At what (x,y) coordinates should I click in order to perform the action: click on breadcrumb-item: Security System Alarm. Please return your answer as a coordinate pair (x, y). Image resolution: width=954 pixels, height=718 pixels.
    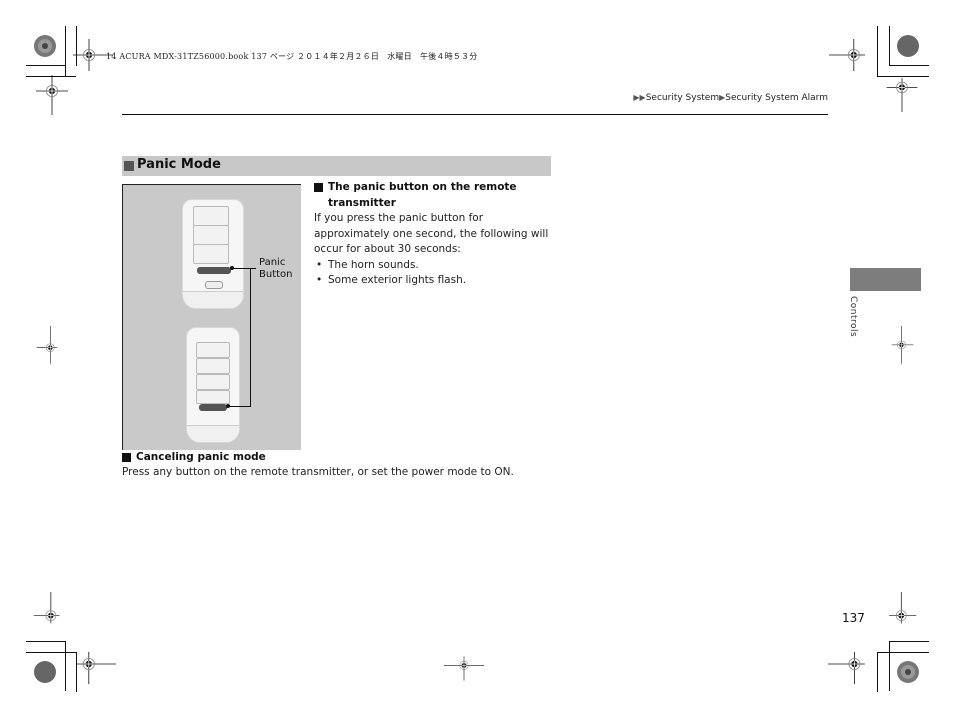
    Looking at the image, I should click on (776, 98).